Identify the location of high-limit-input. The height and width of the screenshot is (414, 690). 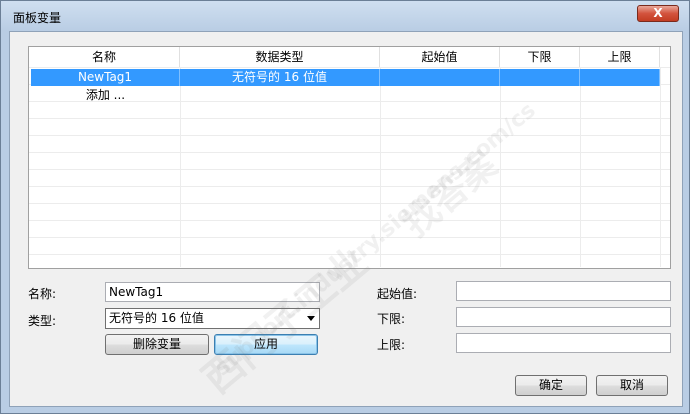
(563, 343).